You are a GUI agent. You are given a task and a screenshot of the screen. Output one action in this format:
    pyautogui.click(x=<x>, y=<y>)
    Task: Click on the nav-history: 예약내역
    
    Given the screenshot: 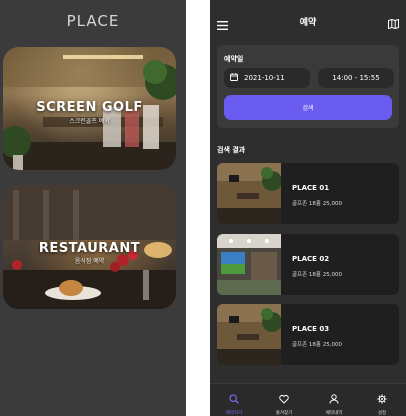 What is the action you would take?
    pyautogui.click(x=334, y=402)
    